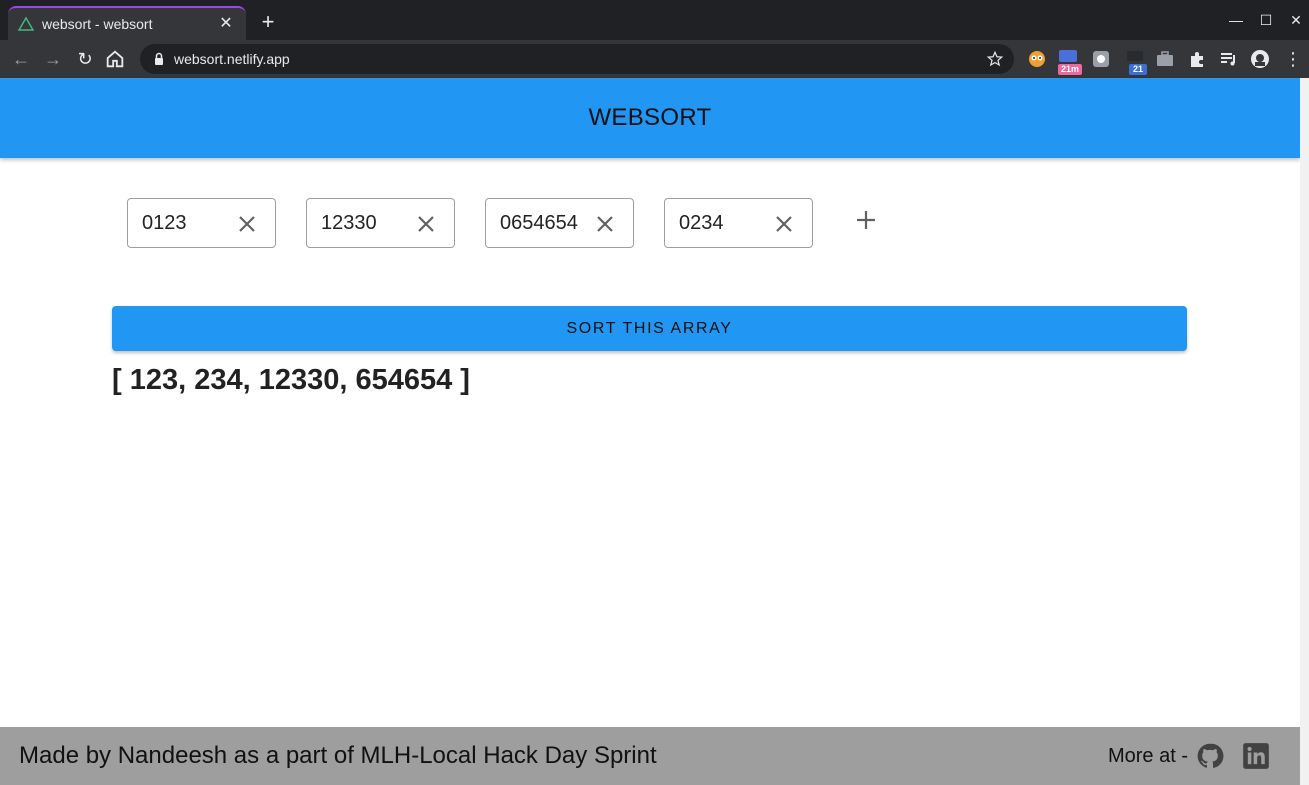 Image resolution: width=1309 pixels, height=785 pixels. Describe the element at coordinates (1037, 59) in the screenshot. I see `extension-owl-icon` at that location.